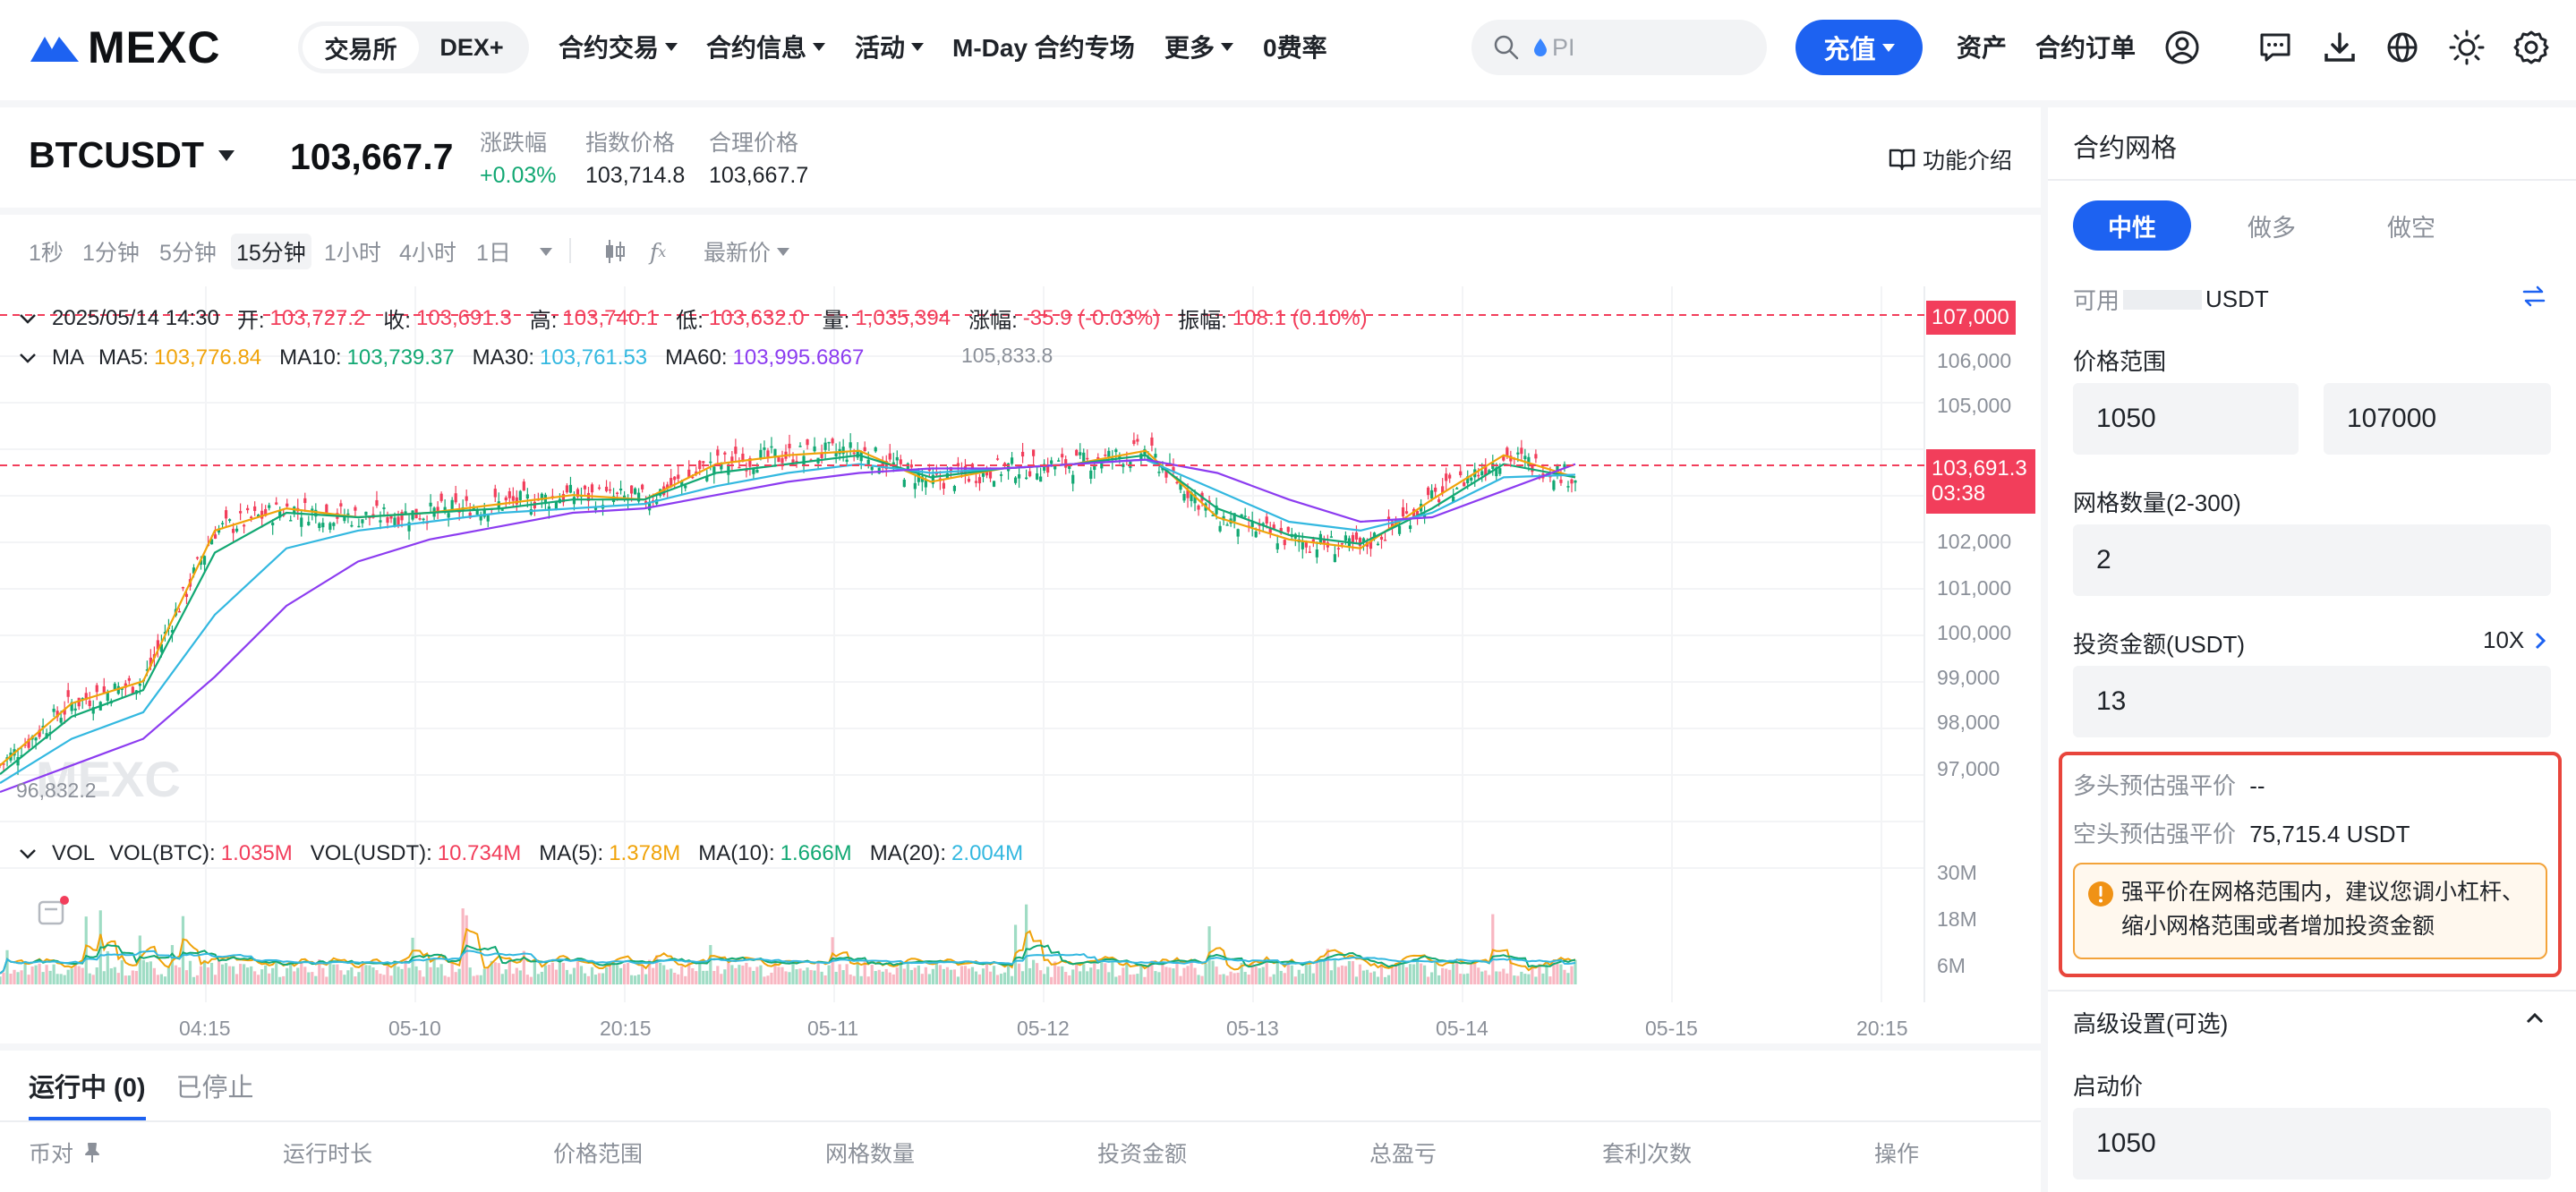 This screenshot has width=2576, height=1192. What do you see at coordinates (132, 155) in the screenshot?
I see `symbol-selector: BTCUSDT` at bounding box center [132, 155].